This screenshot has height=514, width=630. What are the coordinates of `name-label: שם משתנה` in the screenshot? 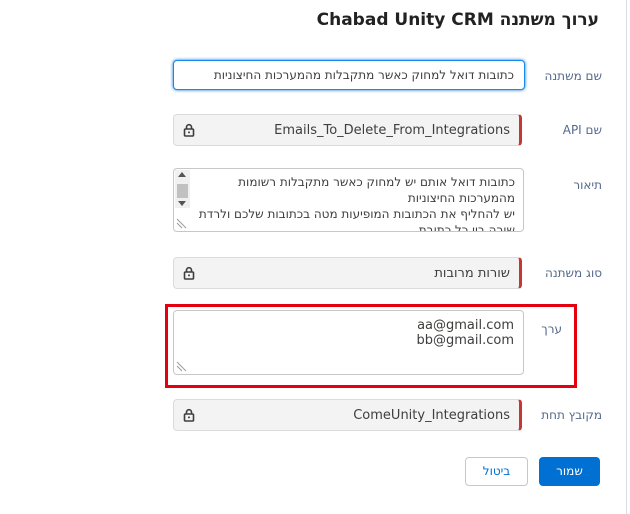 It's located at (573, 76).